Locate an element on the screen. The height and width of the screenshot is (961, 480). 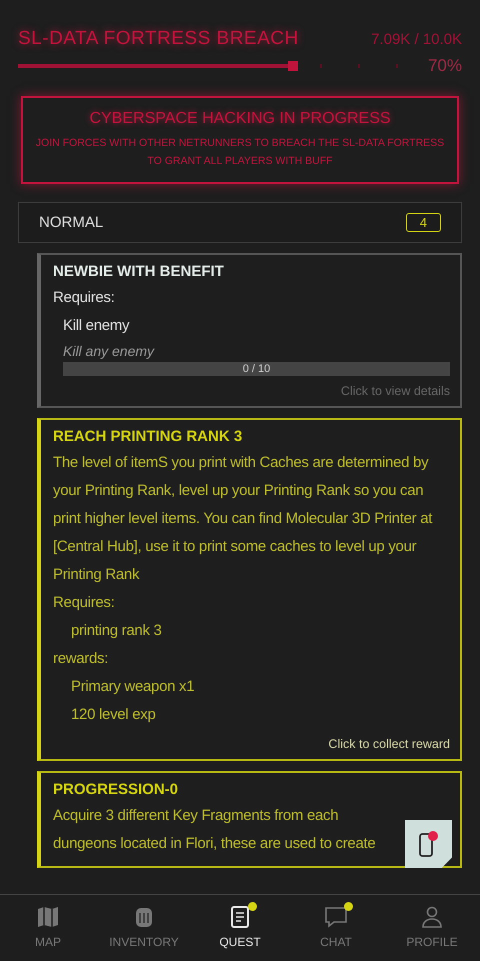
reward: 120 level exp is located at coordinates (113, 715).